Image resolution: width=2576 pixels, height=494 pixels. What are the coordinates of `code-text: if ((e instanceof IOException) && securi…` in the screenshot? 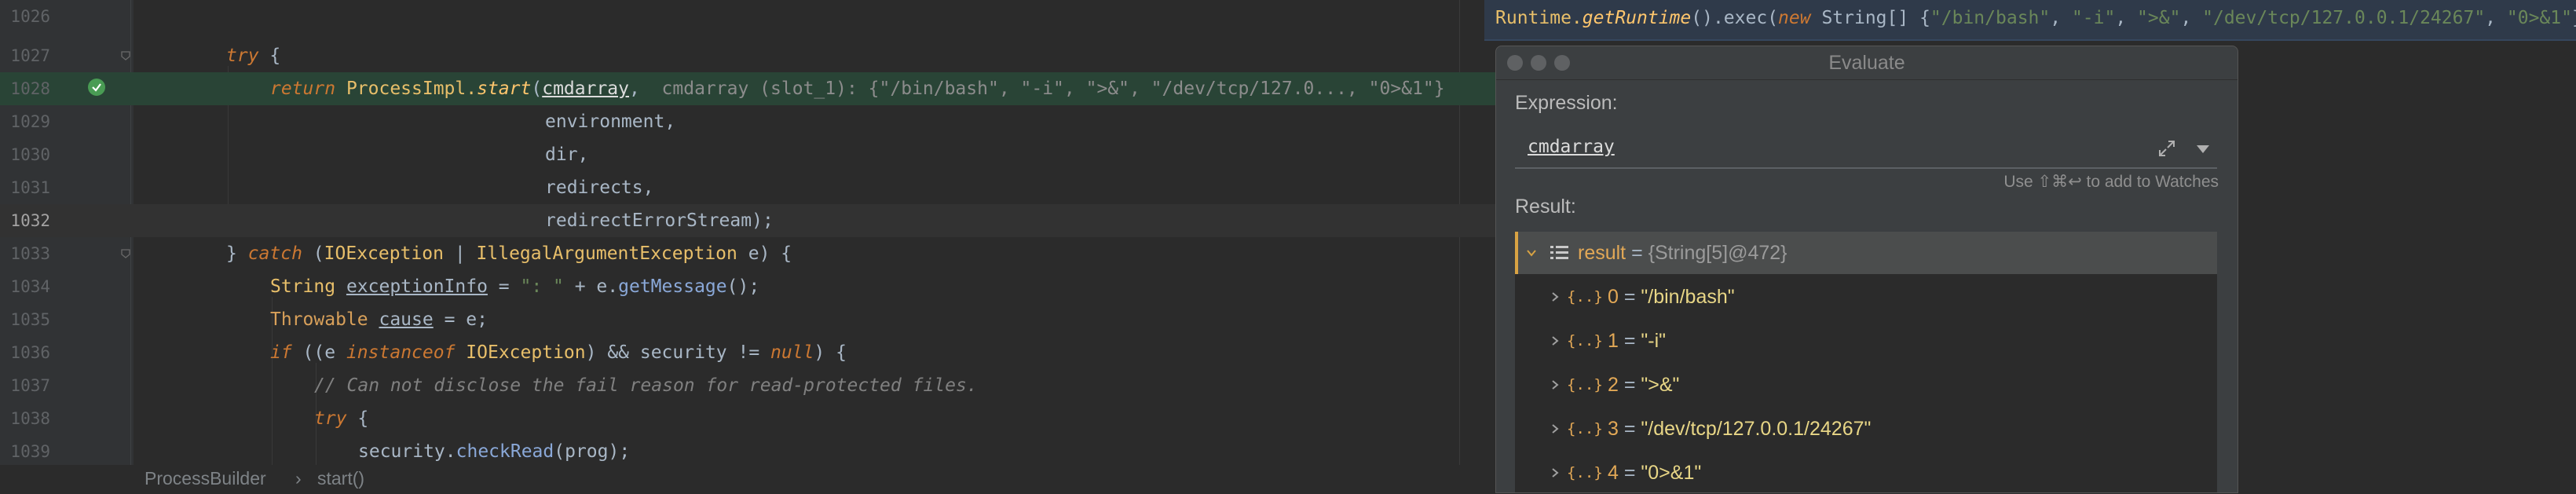 It's located at (558, 352).